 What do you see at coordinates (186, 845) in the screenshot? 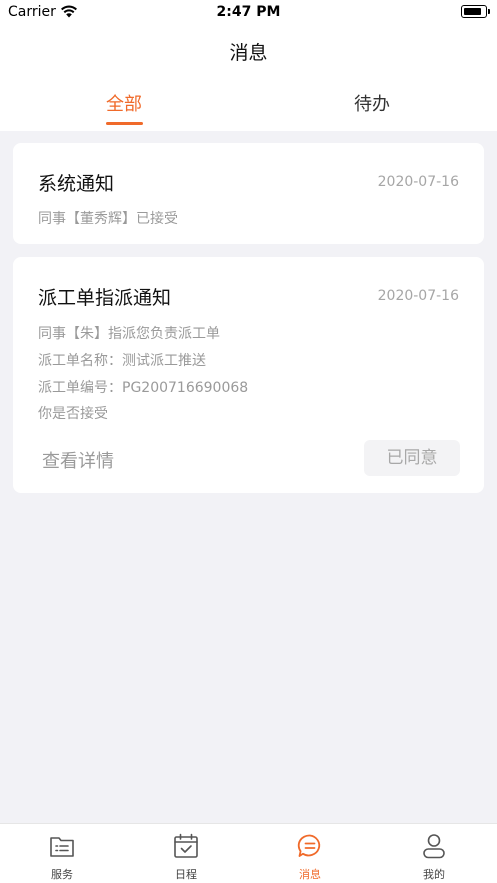
I see `calendar-check-icon` at bounding box center [186, 845].